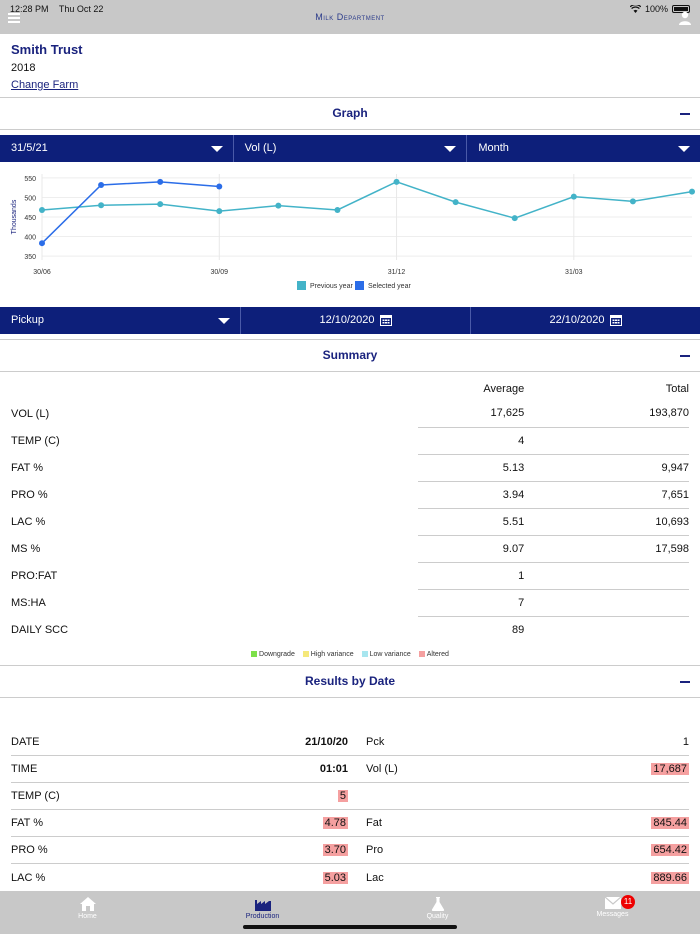 The width and height of the screenshot is (700, 934). What do you see at coordinates (332, 654) in the screenshot?
I see `legend-label: High variance` at bounding box center [332, 654].